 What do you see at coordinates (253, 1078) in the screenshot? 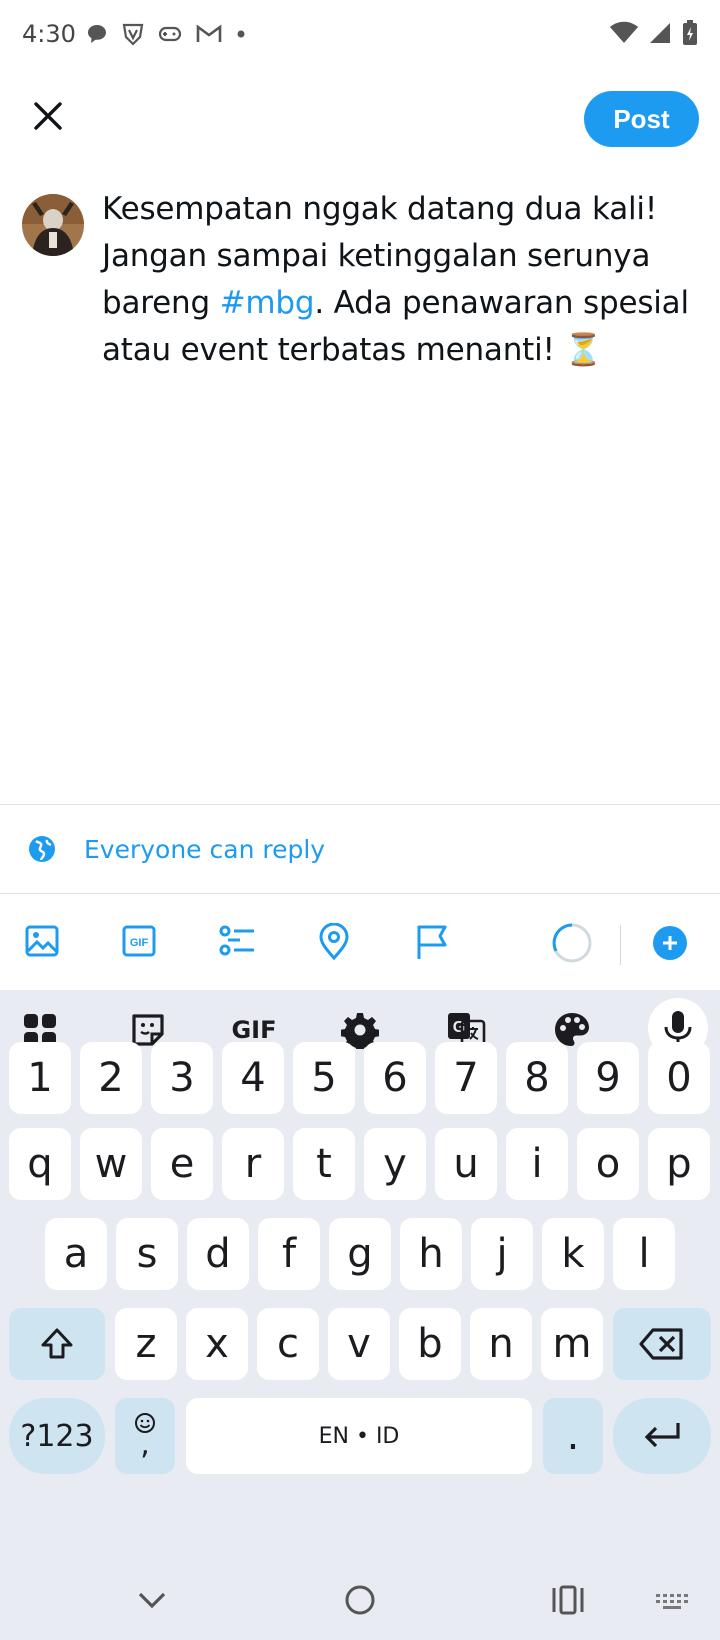
I see `key-4: 4` at bounding box center [253, 1078].